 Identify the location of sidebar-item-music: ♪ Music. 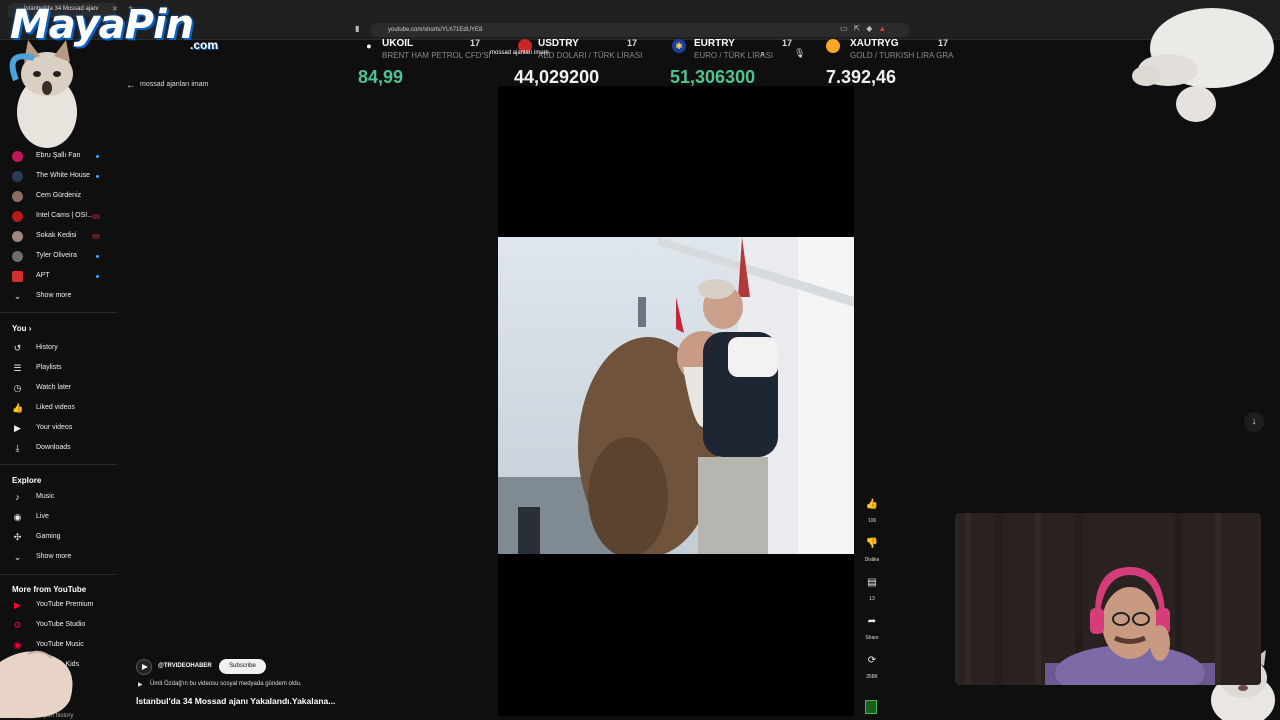
(59, 498).